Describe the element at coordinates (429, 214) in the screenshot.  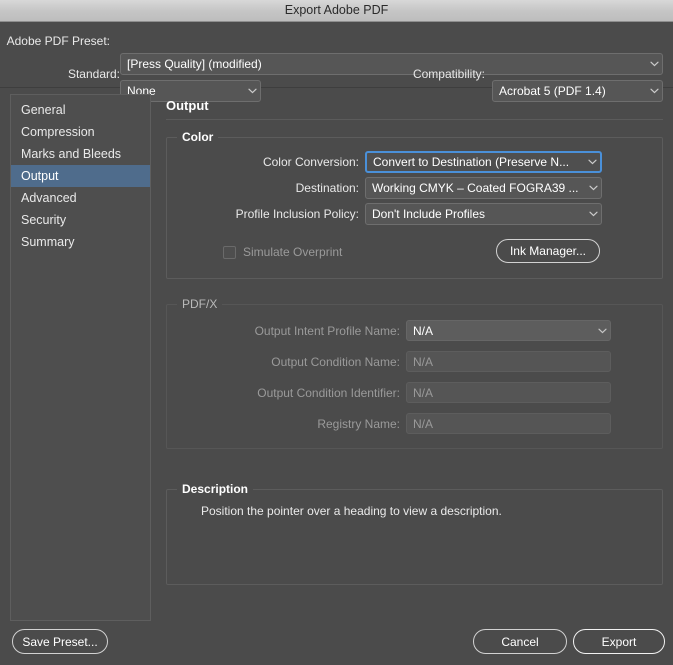
I see `profile-inclusion-policy-value: Don't Include Profiles` at that location.